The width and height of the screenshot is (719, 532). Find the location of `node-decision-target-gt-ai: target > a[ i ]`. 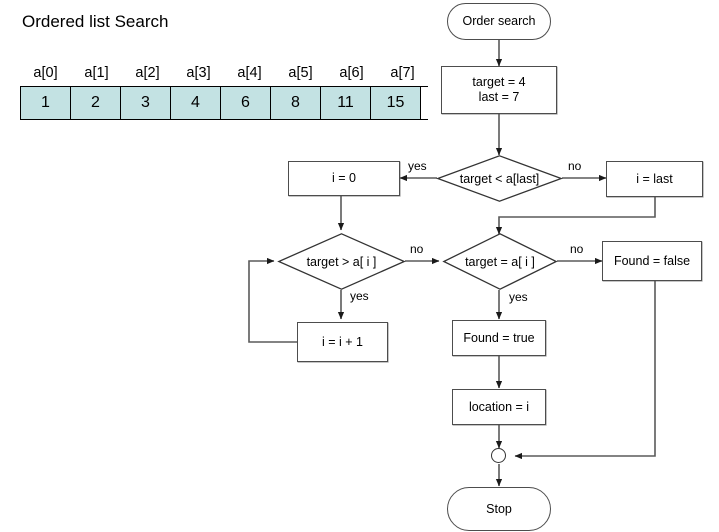

node-decision-target-gt-ai: target > a[ i ] is located at coordinates (341, 261).